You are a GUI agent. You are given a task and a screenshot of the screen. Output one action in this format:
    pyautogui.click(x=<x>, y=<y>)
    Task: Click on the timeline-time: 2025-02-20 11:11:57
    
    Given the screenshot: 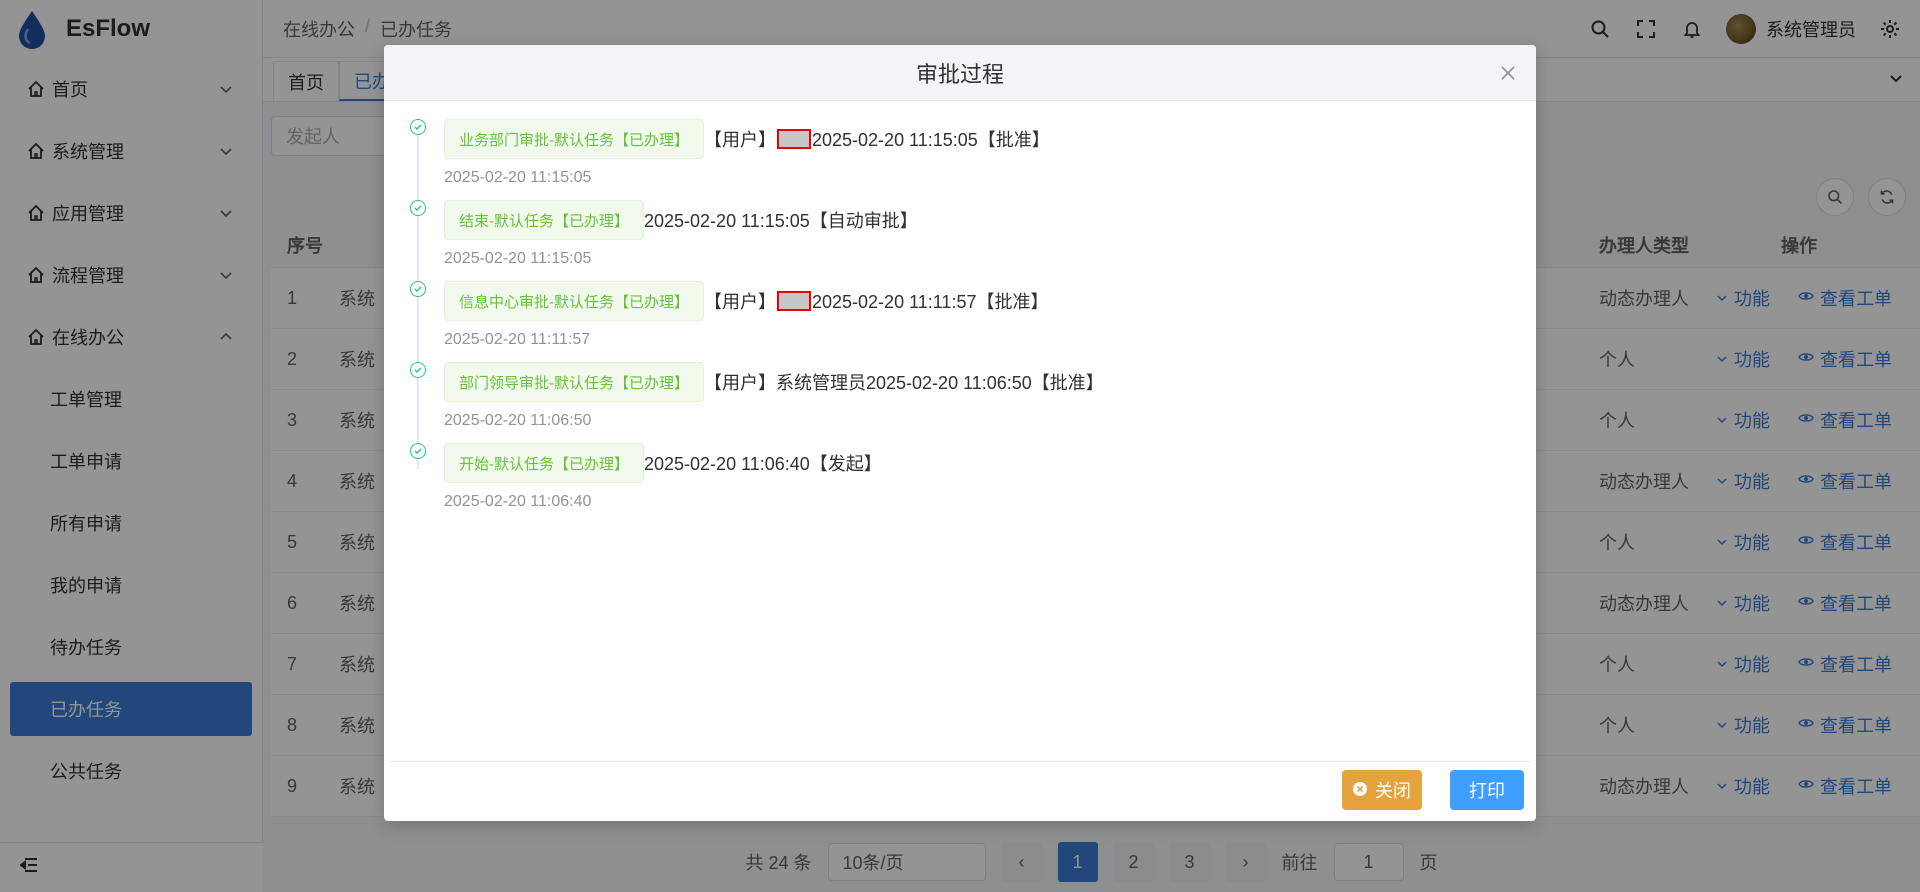 What is the action you would take?
    pyautogui.click(x=517, y=339)
    